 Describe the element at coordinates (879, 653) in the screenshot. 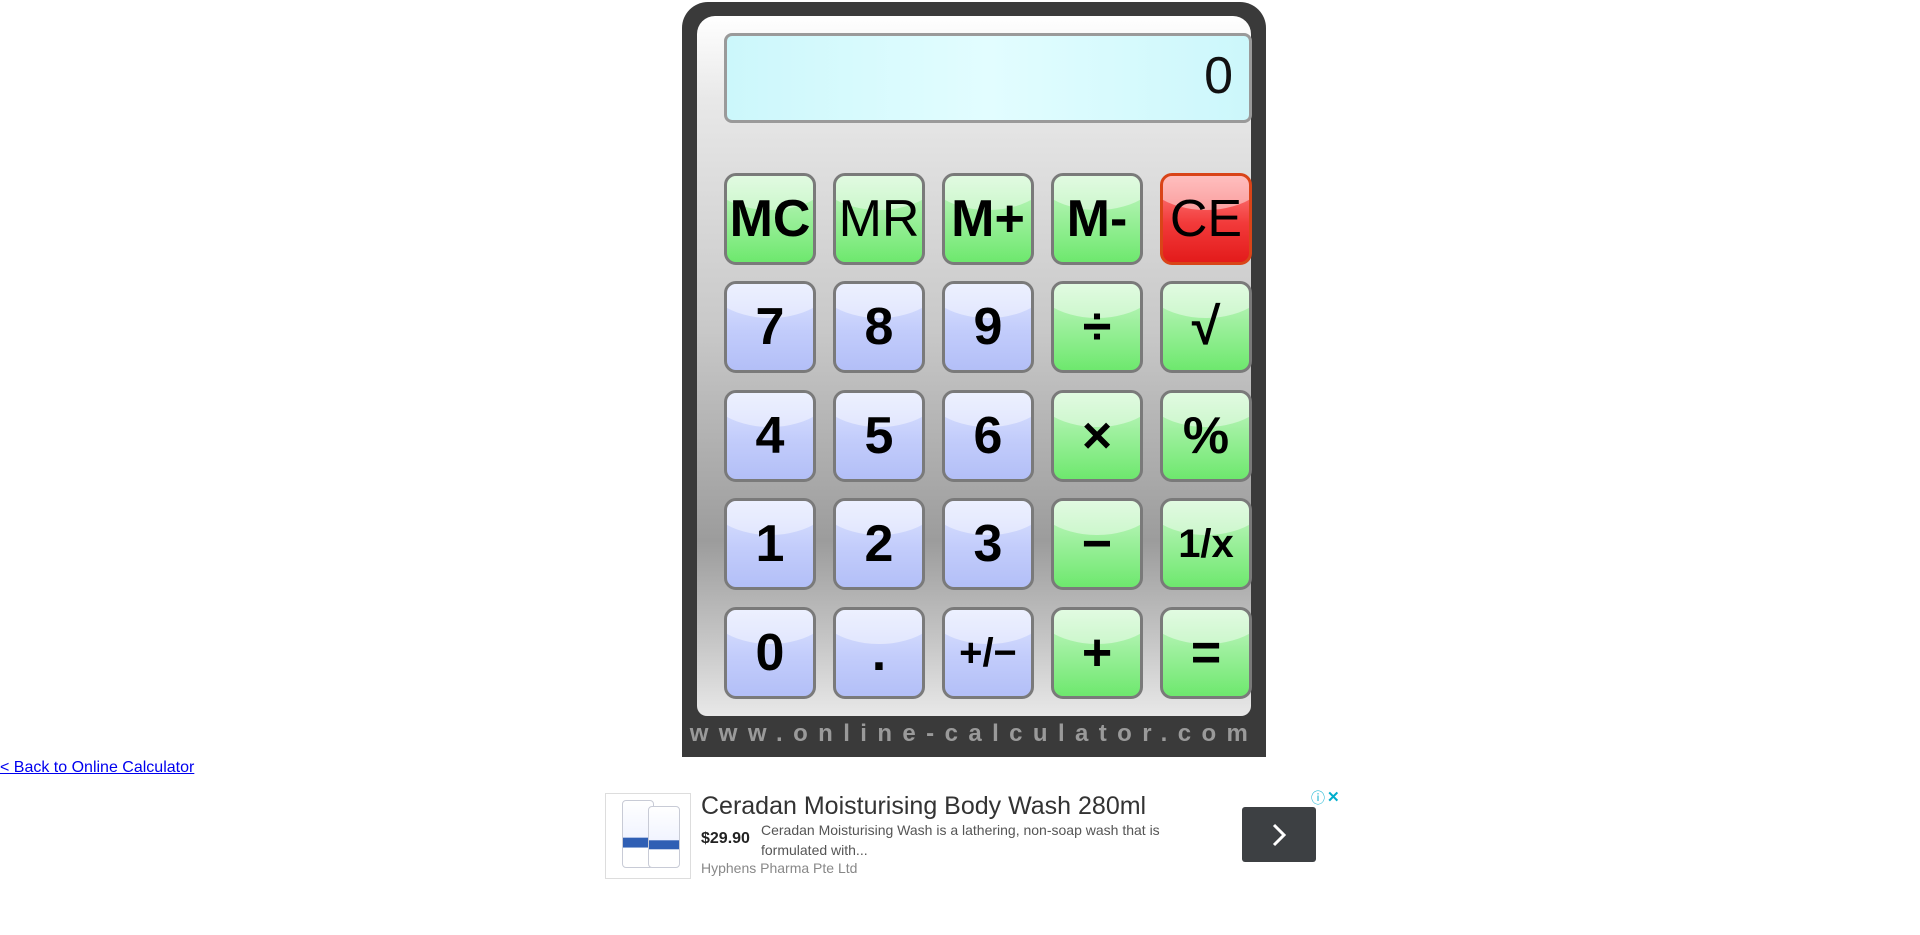

I see `decimal-point-button: .` at that location.